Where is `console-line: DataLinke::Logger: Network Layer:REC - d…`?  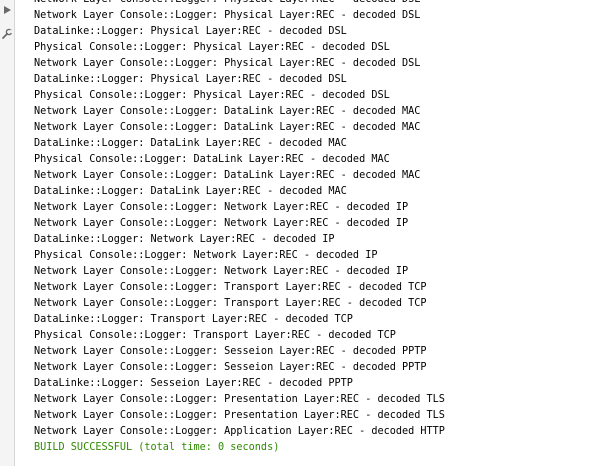
console-line: DataLinke::Logger: Network Layer:REC - d… is located at coordinates (184, 239).